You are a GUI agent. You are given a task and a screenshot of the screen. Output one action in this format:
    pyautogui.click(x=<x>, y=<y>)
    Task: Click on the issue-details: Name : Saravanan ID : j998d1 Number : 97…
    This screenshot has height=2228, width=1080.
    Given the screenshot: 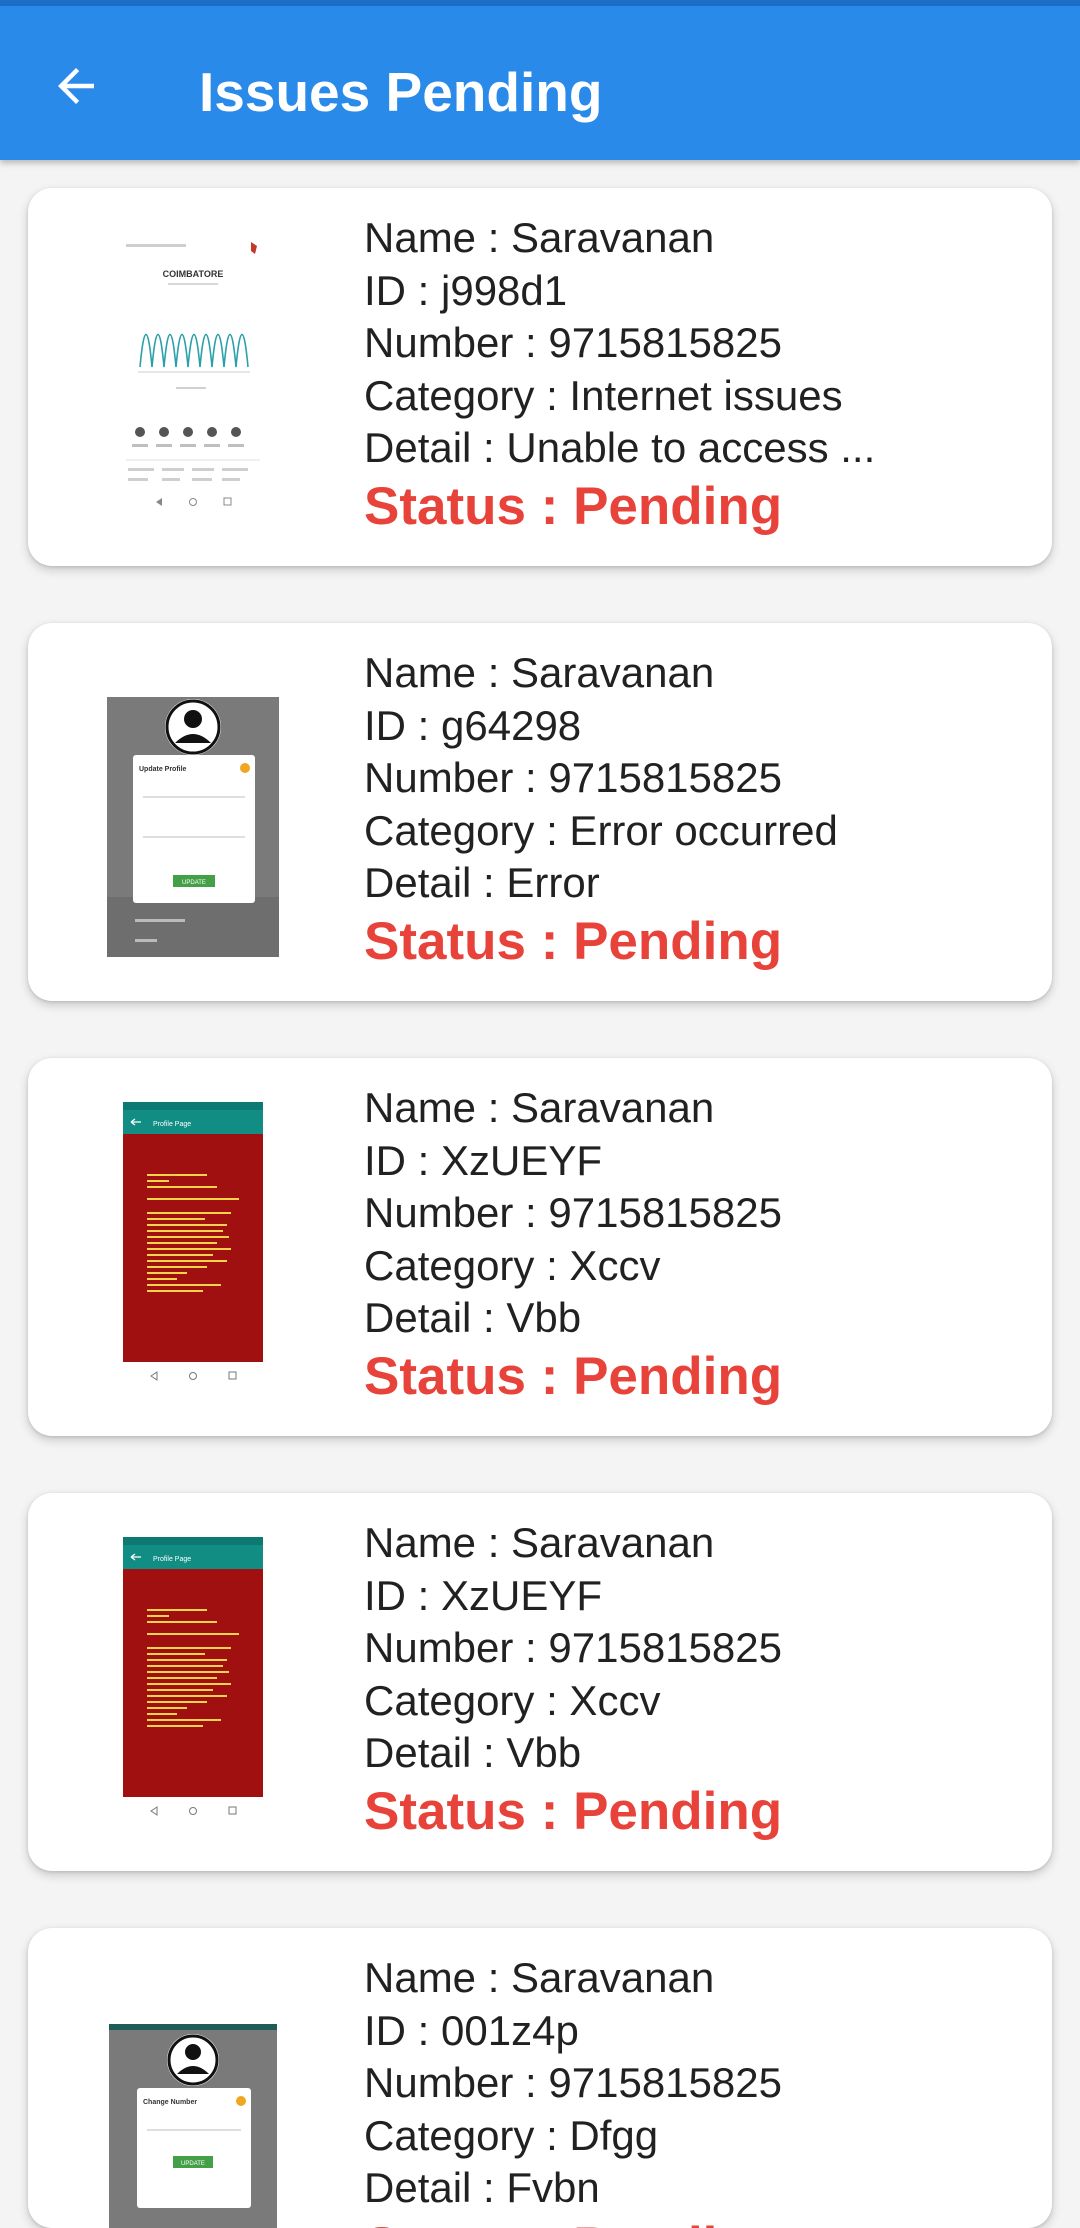 What is the action you would take?
    pyautogui.click(x=694, y=375)
    